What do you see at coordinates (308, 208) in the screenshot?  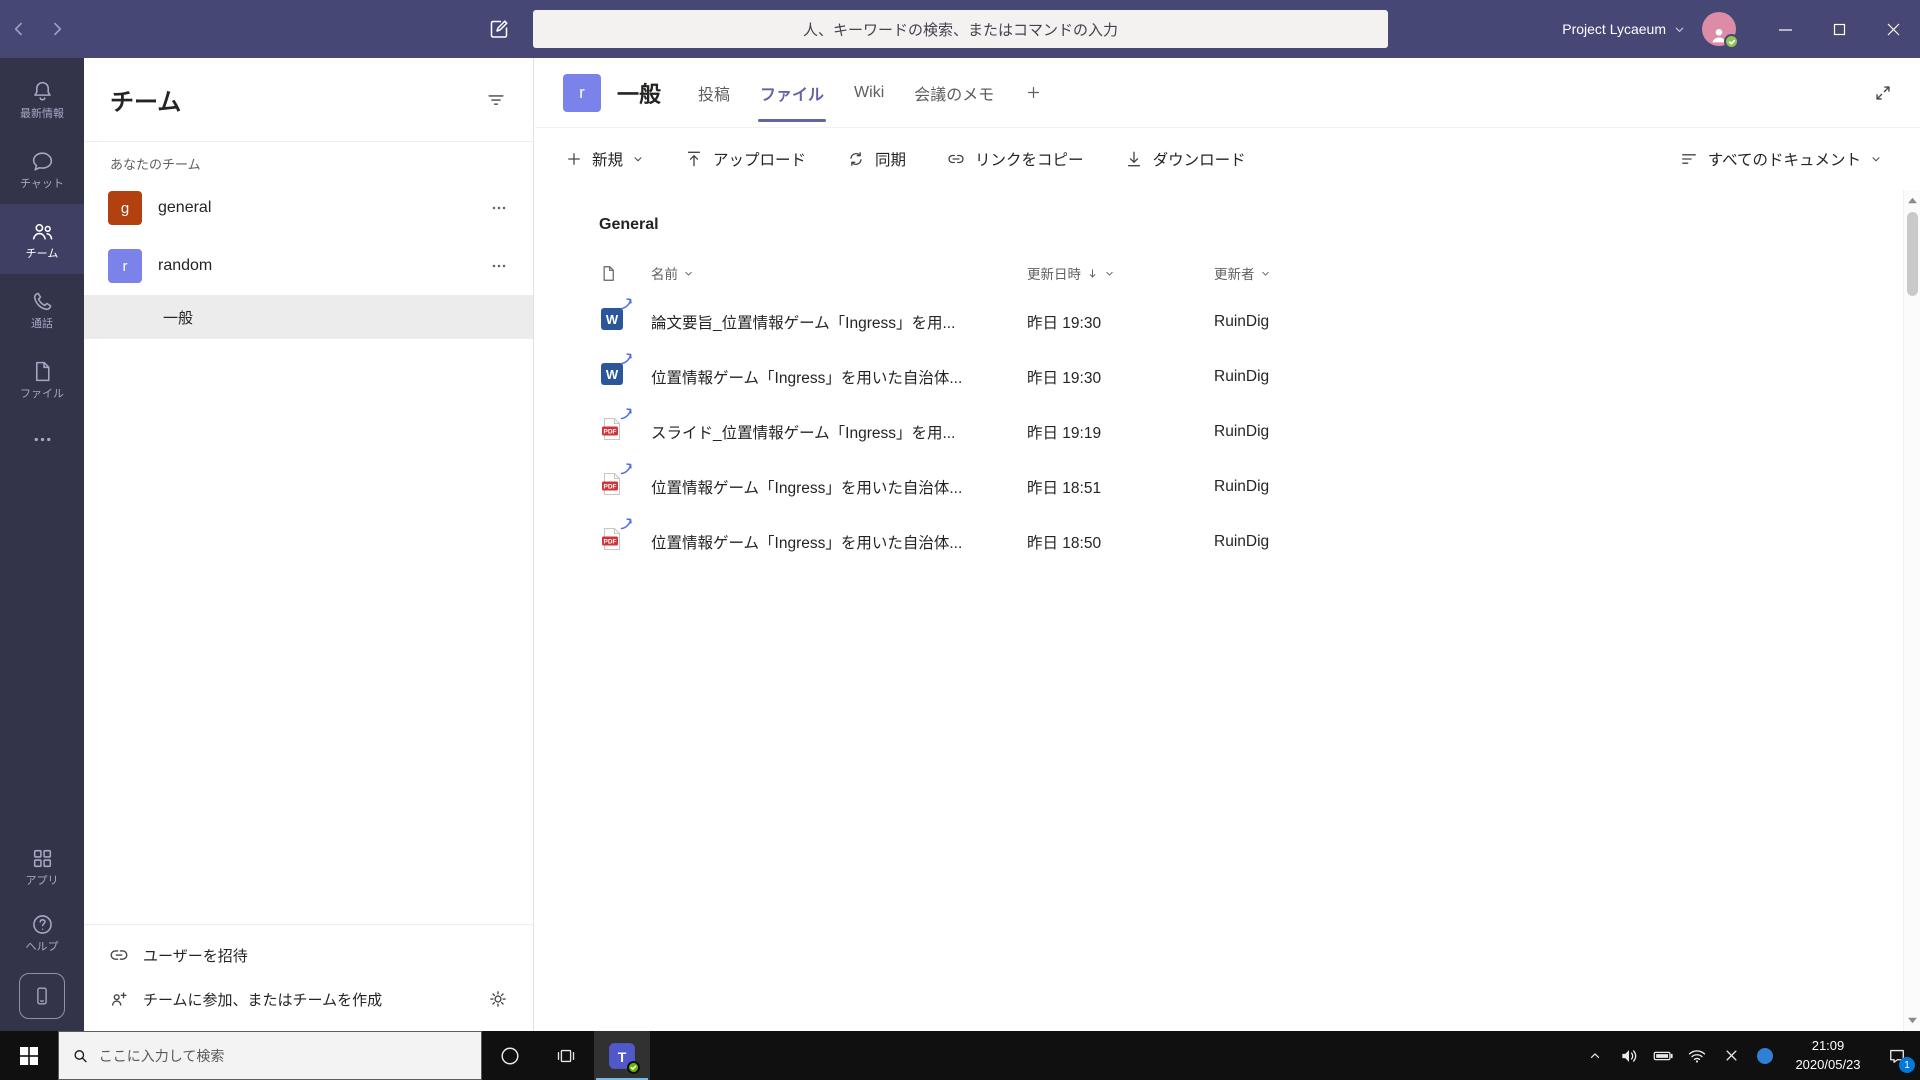 I see `team-row-general: g general` at bounding box center [308, 208].